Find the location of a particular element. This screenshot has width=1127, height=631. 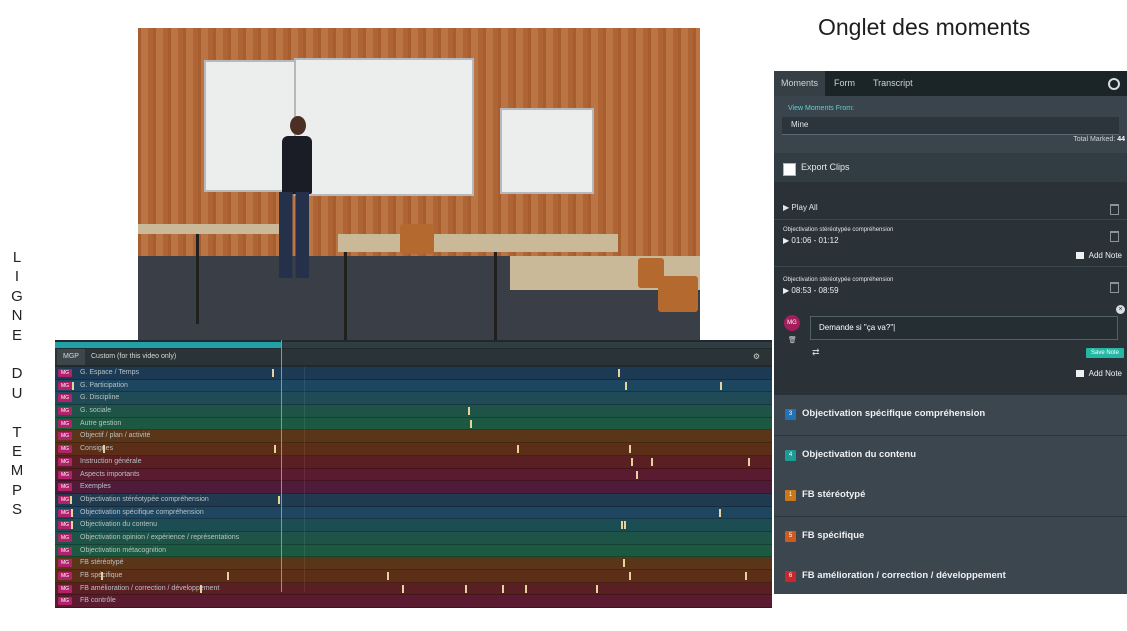

timeline-row: MG Objectif / plan / activité is located at coordinates (413, 437).